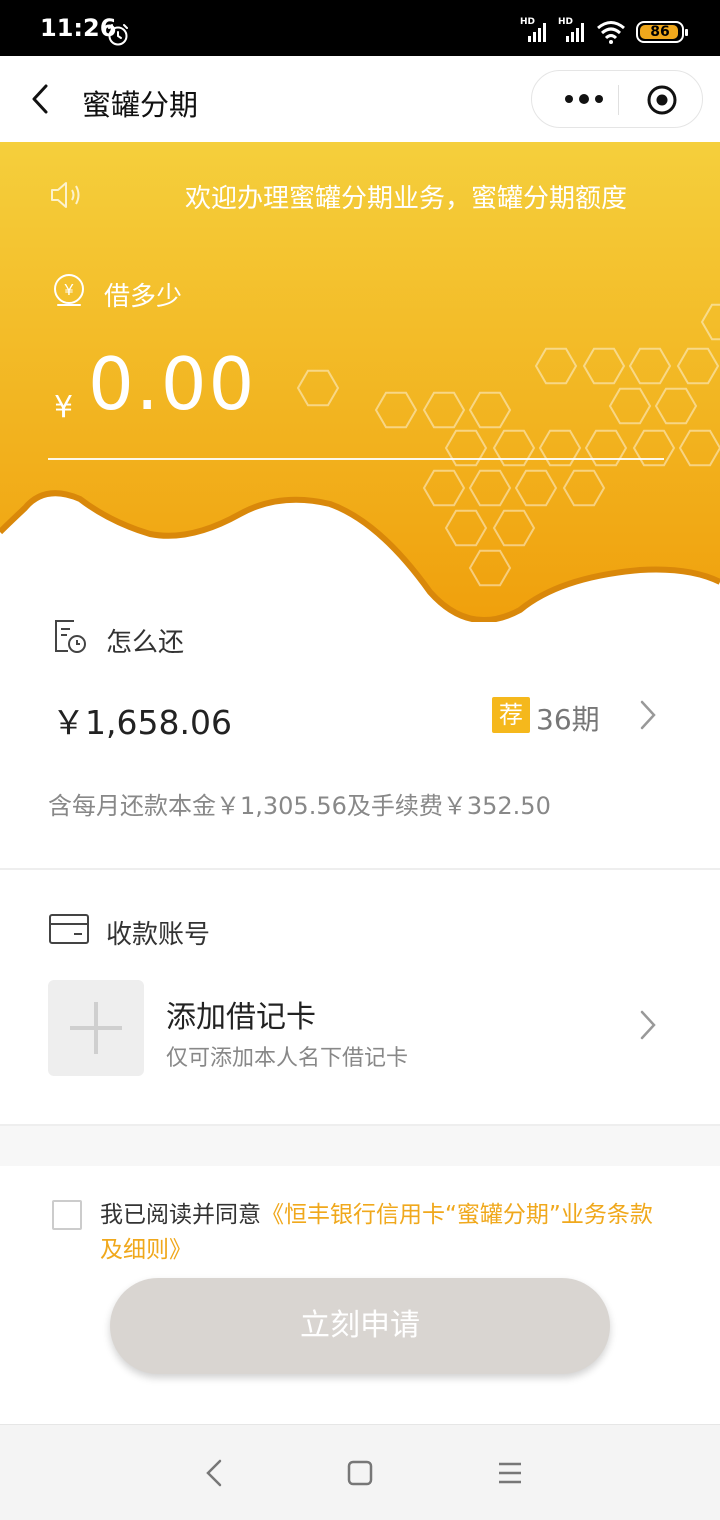  I want to click on recommend-badge: 荐, so click(511, 715).